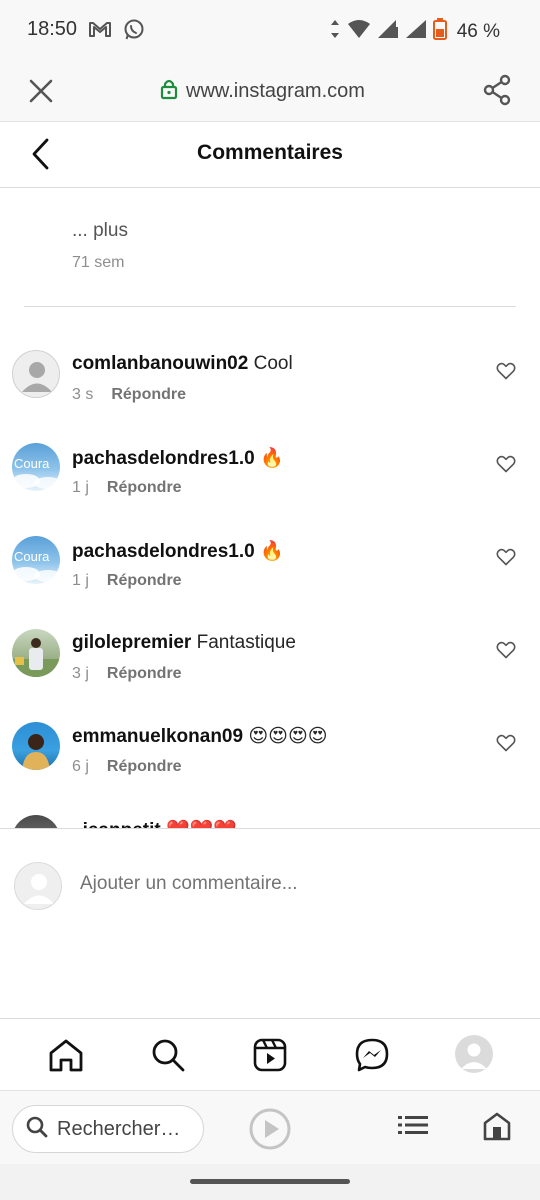 The image size is (540, 1200). Describe the element at coordinates (270, 768) in the screenshot. I see `comment-item: emmanuelkonan09 😍😍😍😍 6 j Répondre` at that location.